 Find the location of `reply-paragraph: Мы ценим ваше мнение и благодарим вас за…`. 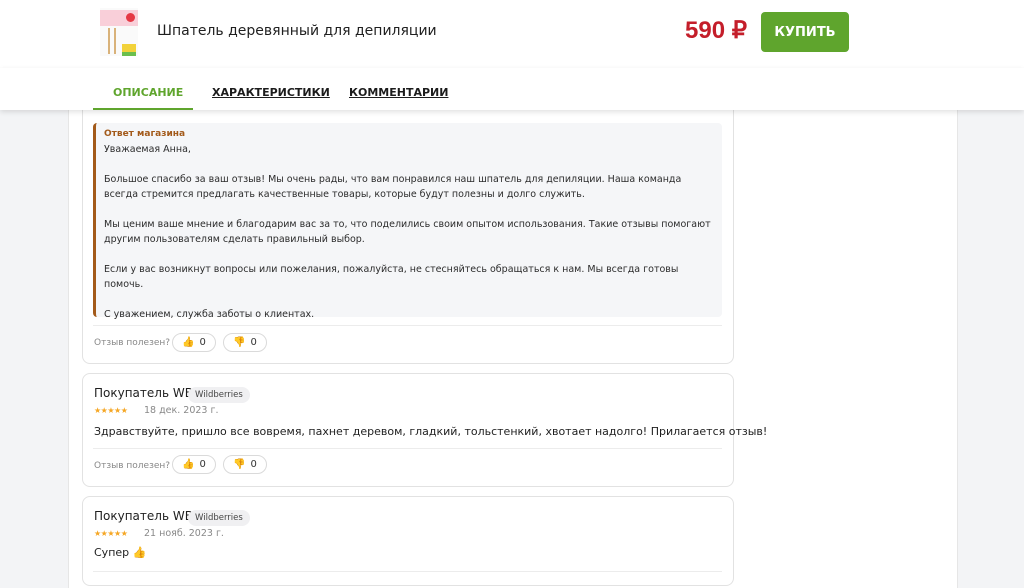

reply-paragraph: Мы ценим ваше мнение и благодарим вас за… is located at coordinates (407, 232).